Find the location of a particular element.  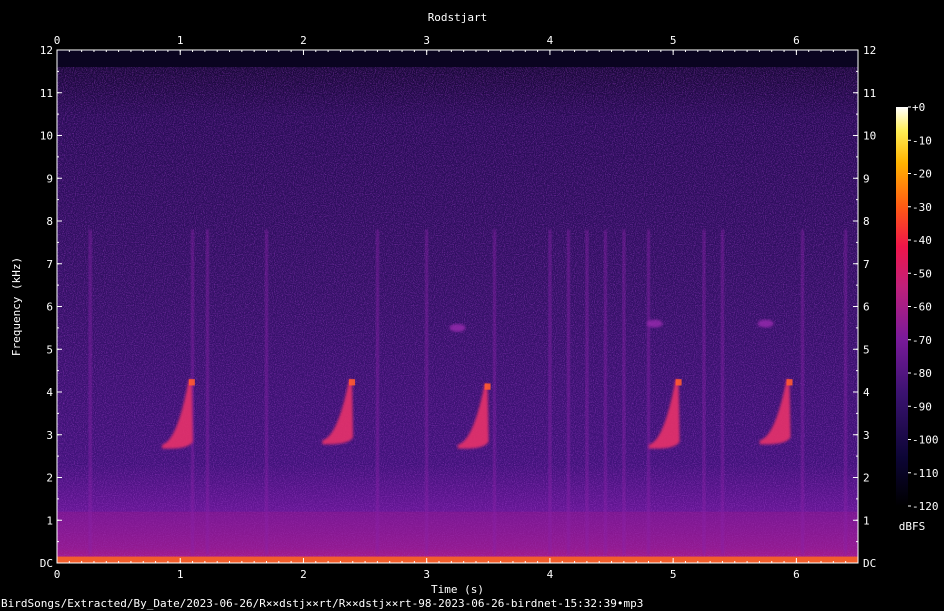

y-tick-label-right: 1 is located at coordinates (866, 520).